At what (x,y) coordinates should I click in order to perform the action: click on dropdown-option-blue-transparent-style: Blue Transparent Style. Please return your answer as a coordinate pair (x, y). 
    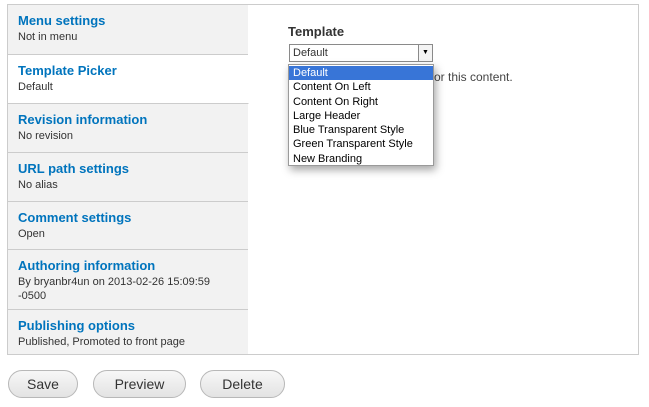
    Looking at the image, I should click on (361, 130).